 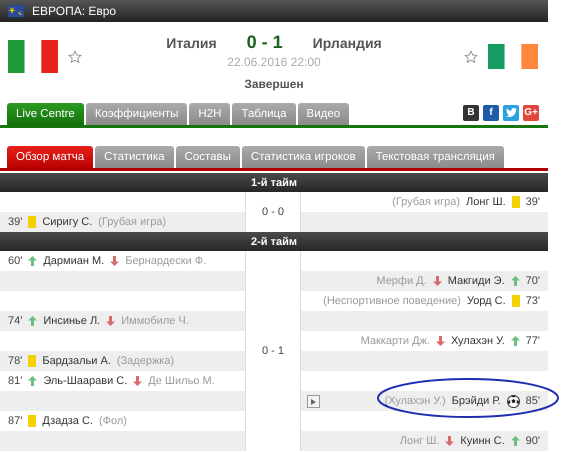 What do you see at coordinates (15, 421) in the screenshot?
I see `event-minute: 87'` at bounding box center [15, 421].